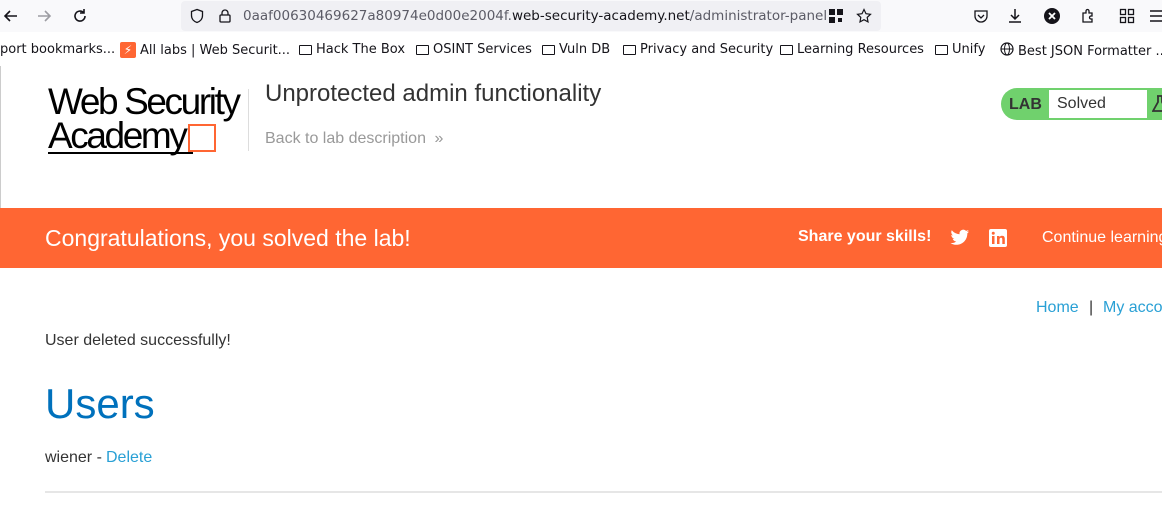 The width and height of the screenshot is (1162, 523). What do you see at coordinates (1132, 308) in the screenshot?
I see `my-account-link: My account` at bounding box center [1132, 308].